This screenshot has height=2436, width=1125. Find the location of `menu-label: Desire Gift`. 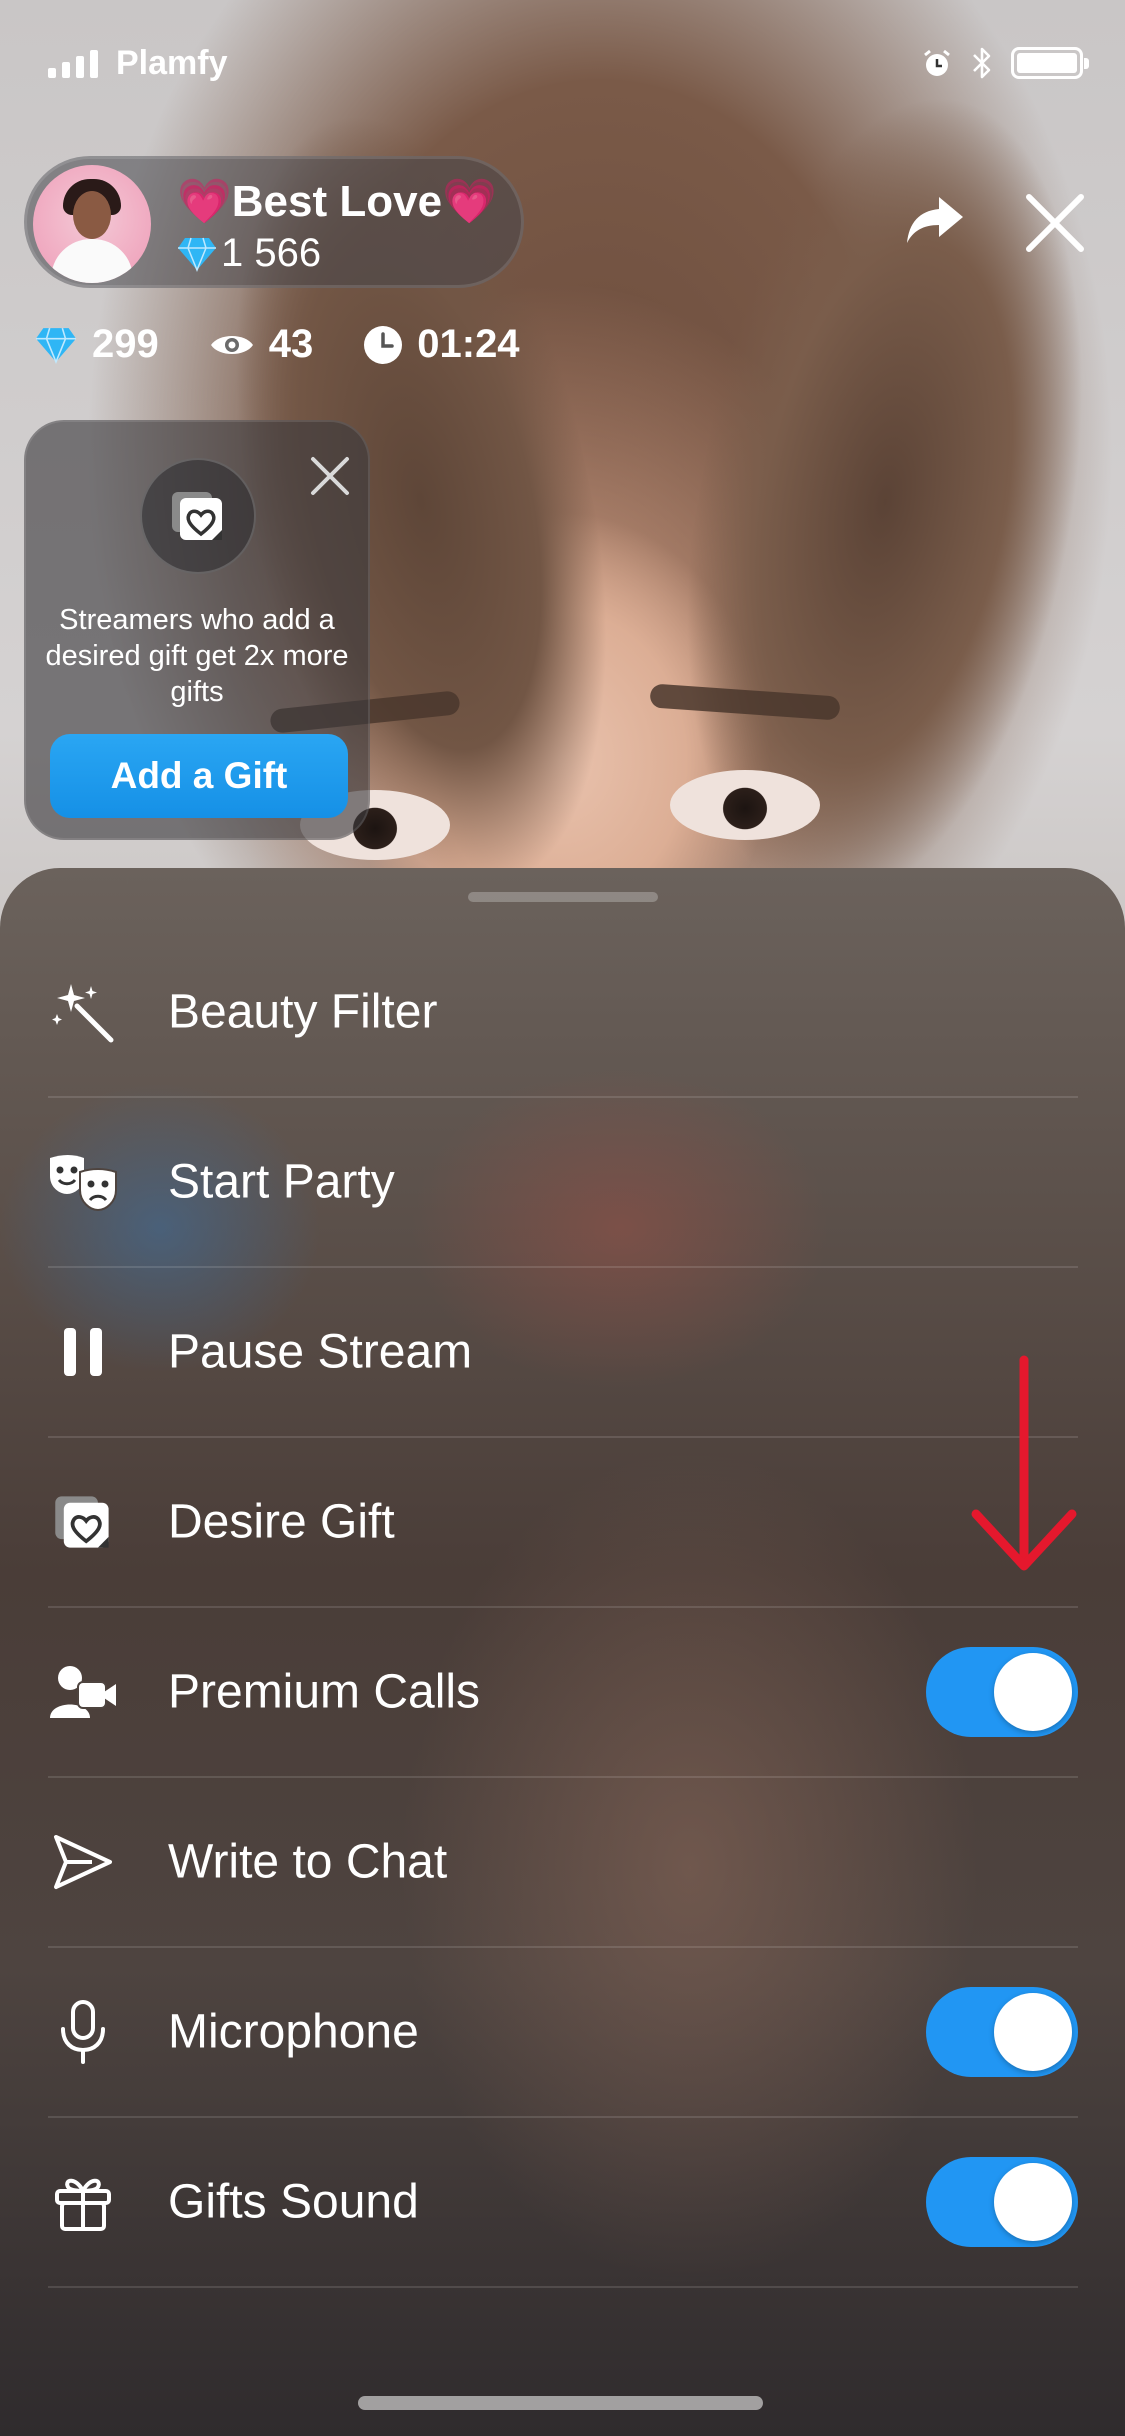

menu-label: Desire Gift is located at coordinates (281, 1522).